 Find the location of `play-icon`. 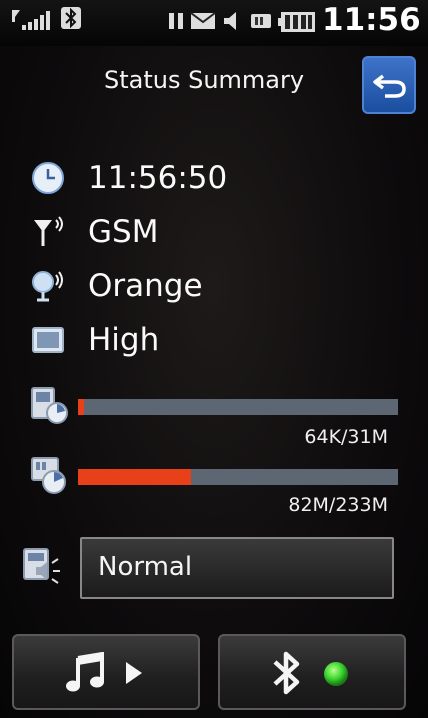

play-icon is located at coordinates (134, 673).